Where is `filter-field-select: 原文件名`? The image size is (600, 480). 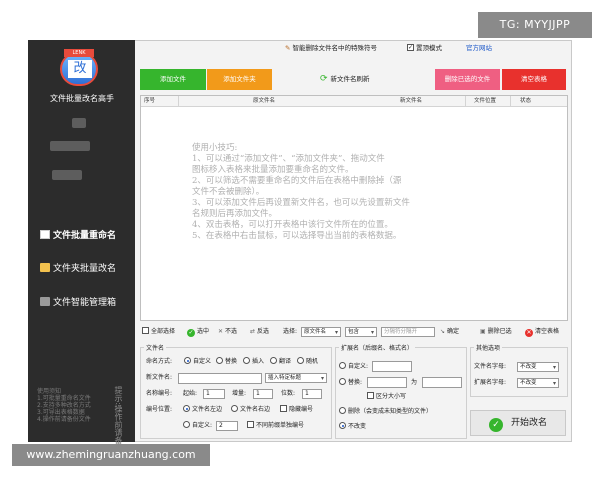
filter-field-select: 原文件名 is located at coordinates (321, 332).